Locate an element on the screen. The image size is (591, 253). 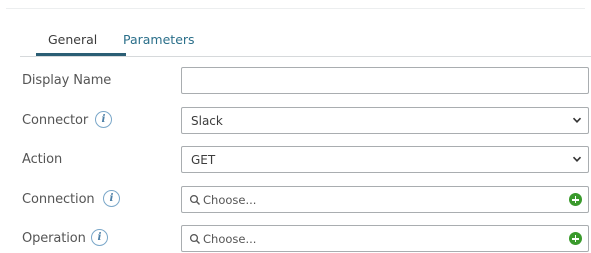
connector-selected-value: Slack is located at coordinates (207, 121).